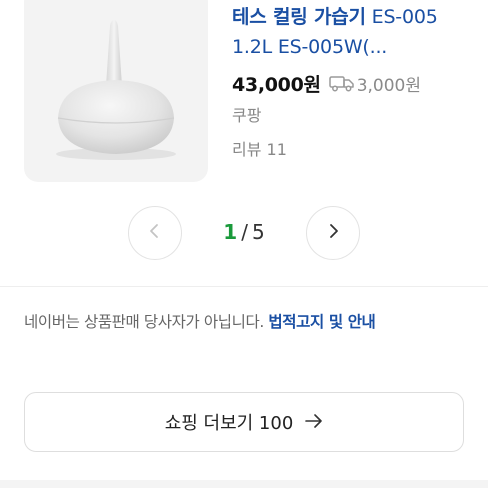  I want to click on shopping-more-label: 쇼핑 더보기 100, so click(229, 423).